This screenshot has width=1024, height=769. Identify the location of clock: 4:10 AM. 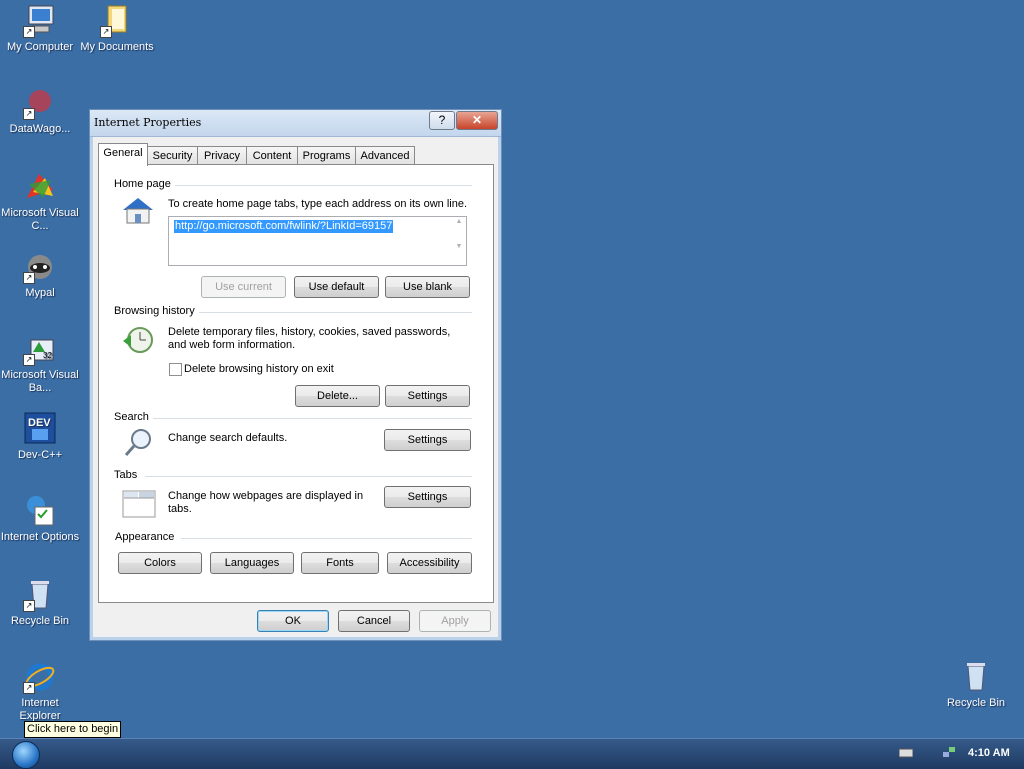
(989, 753).